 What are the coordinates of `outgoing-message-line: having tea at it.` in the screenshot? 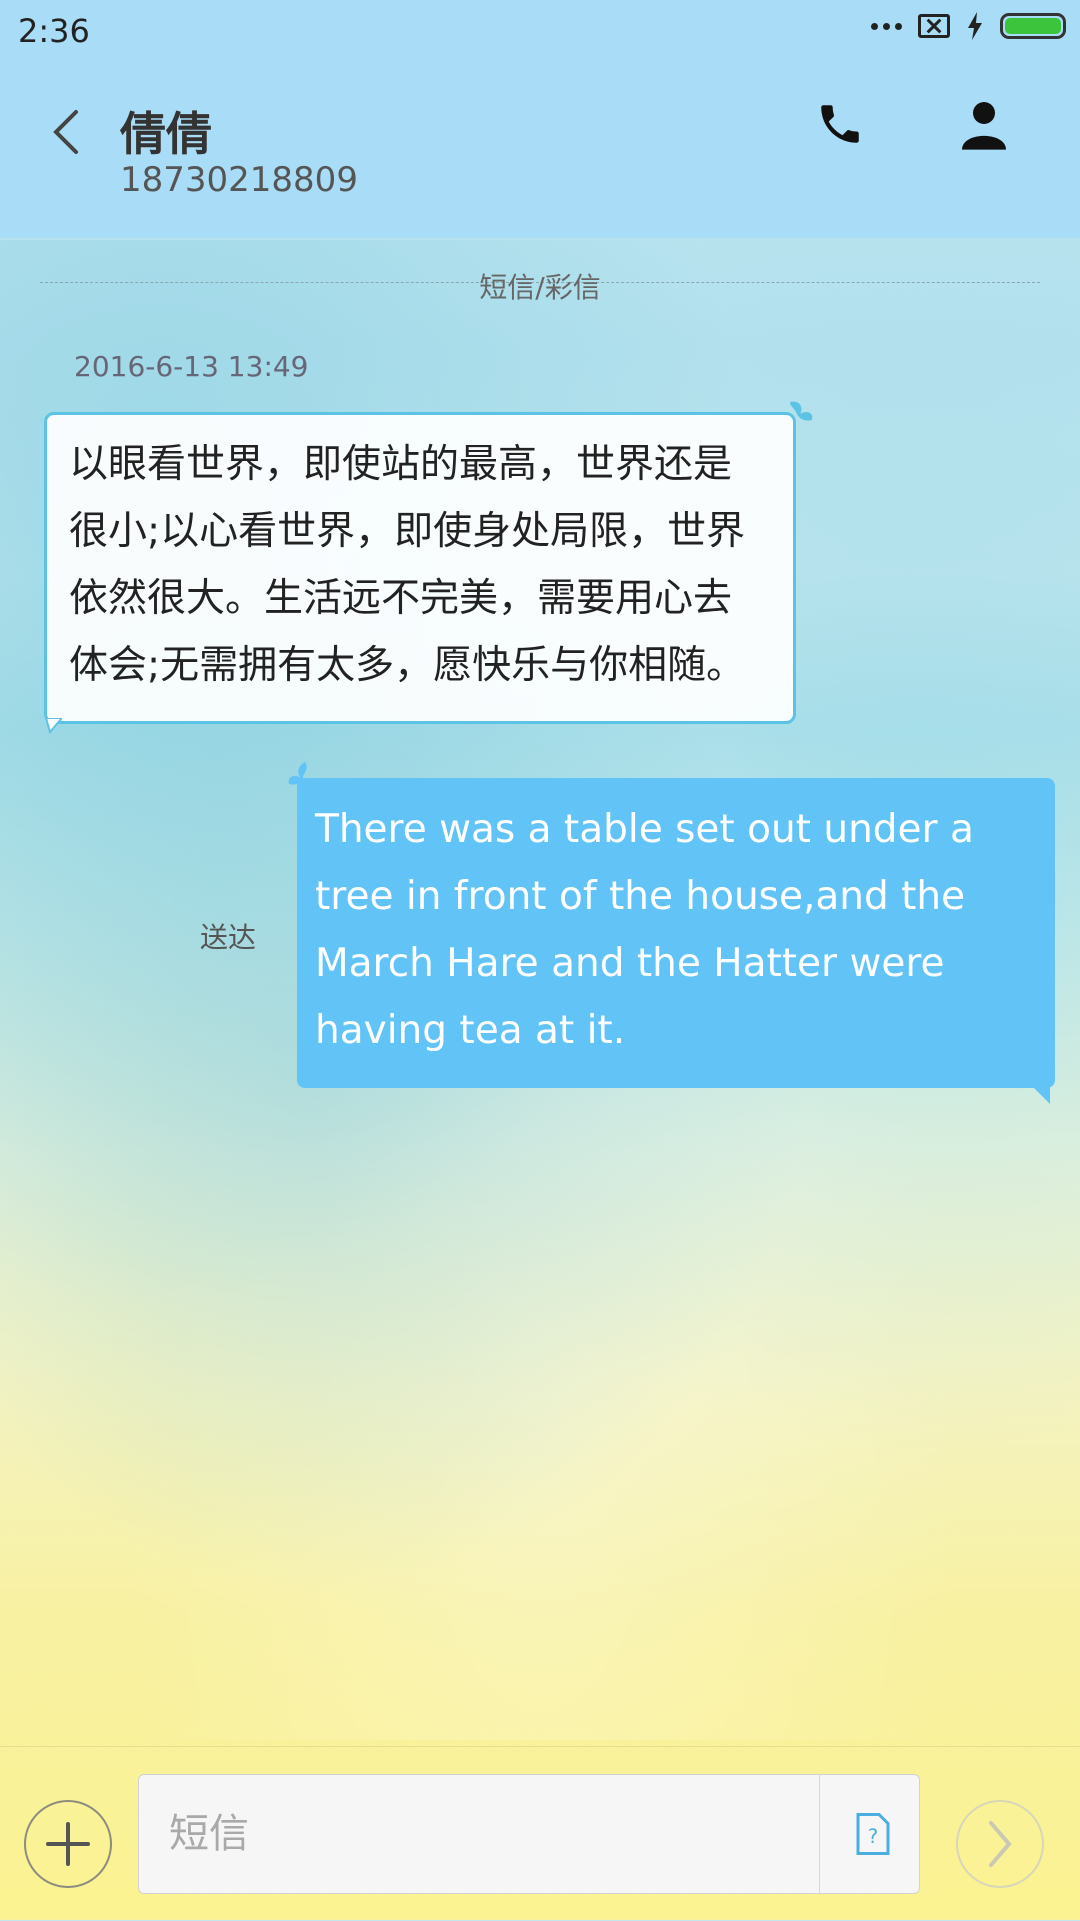 It's located at (470, 1030).